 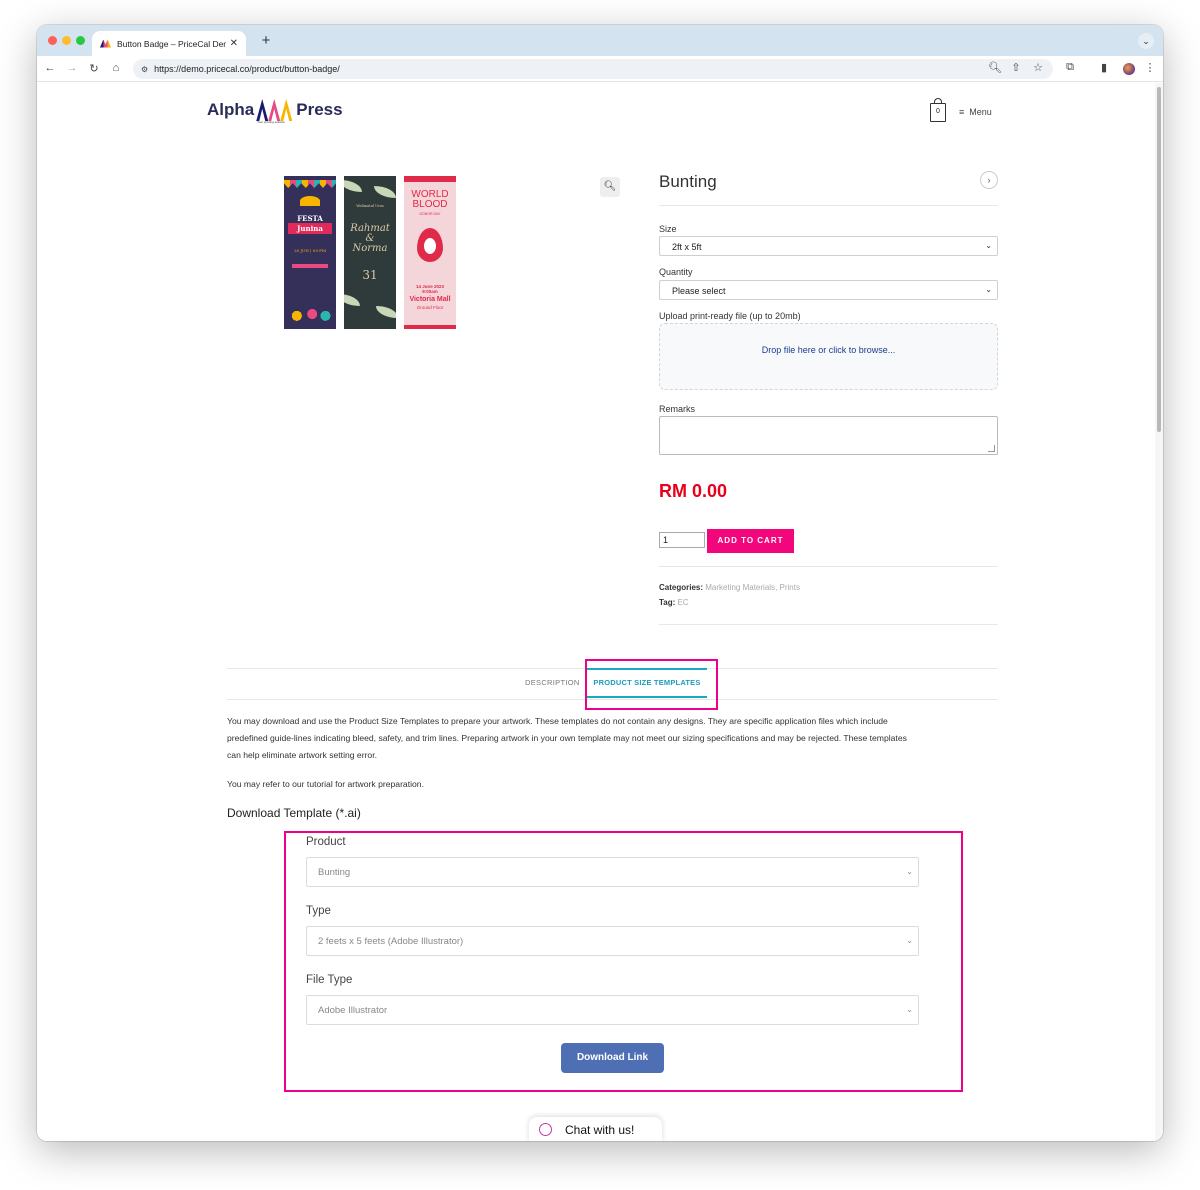 I want to click on chat-widget-button: Chat with us!, so click(x=595, y=1129).